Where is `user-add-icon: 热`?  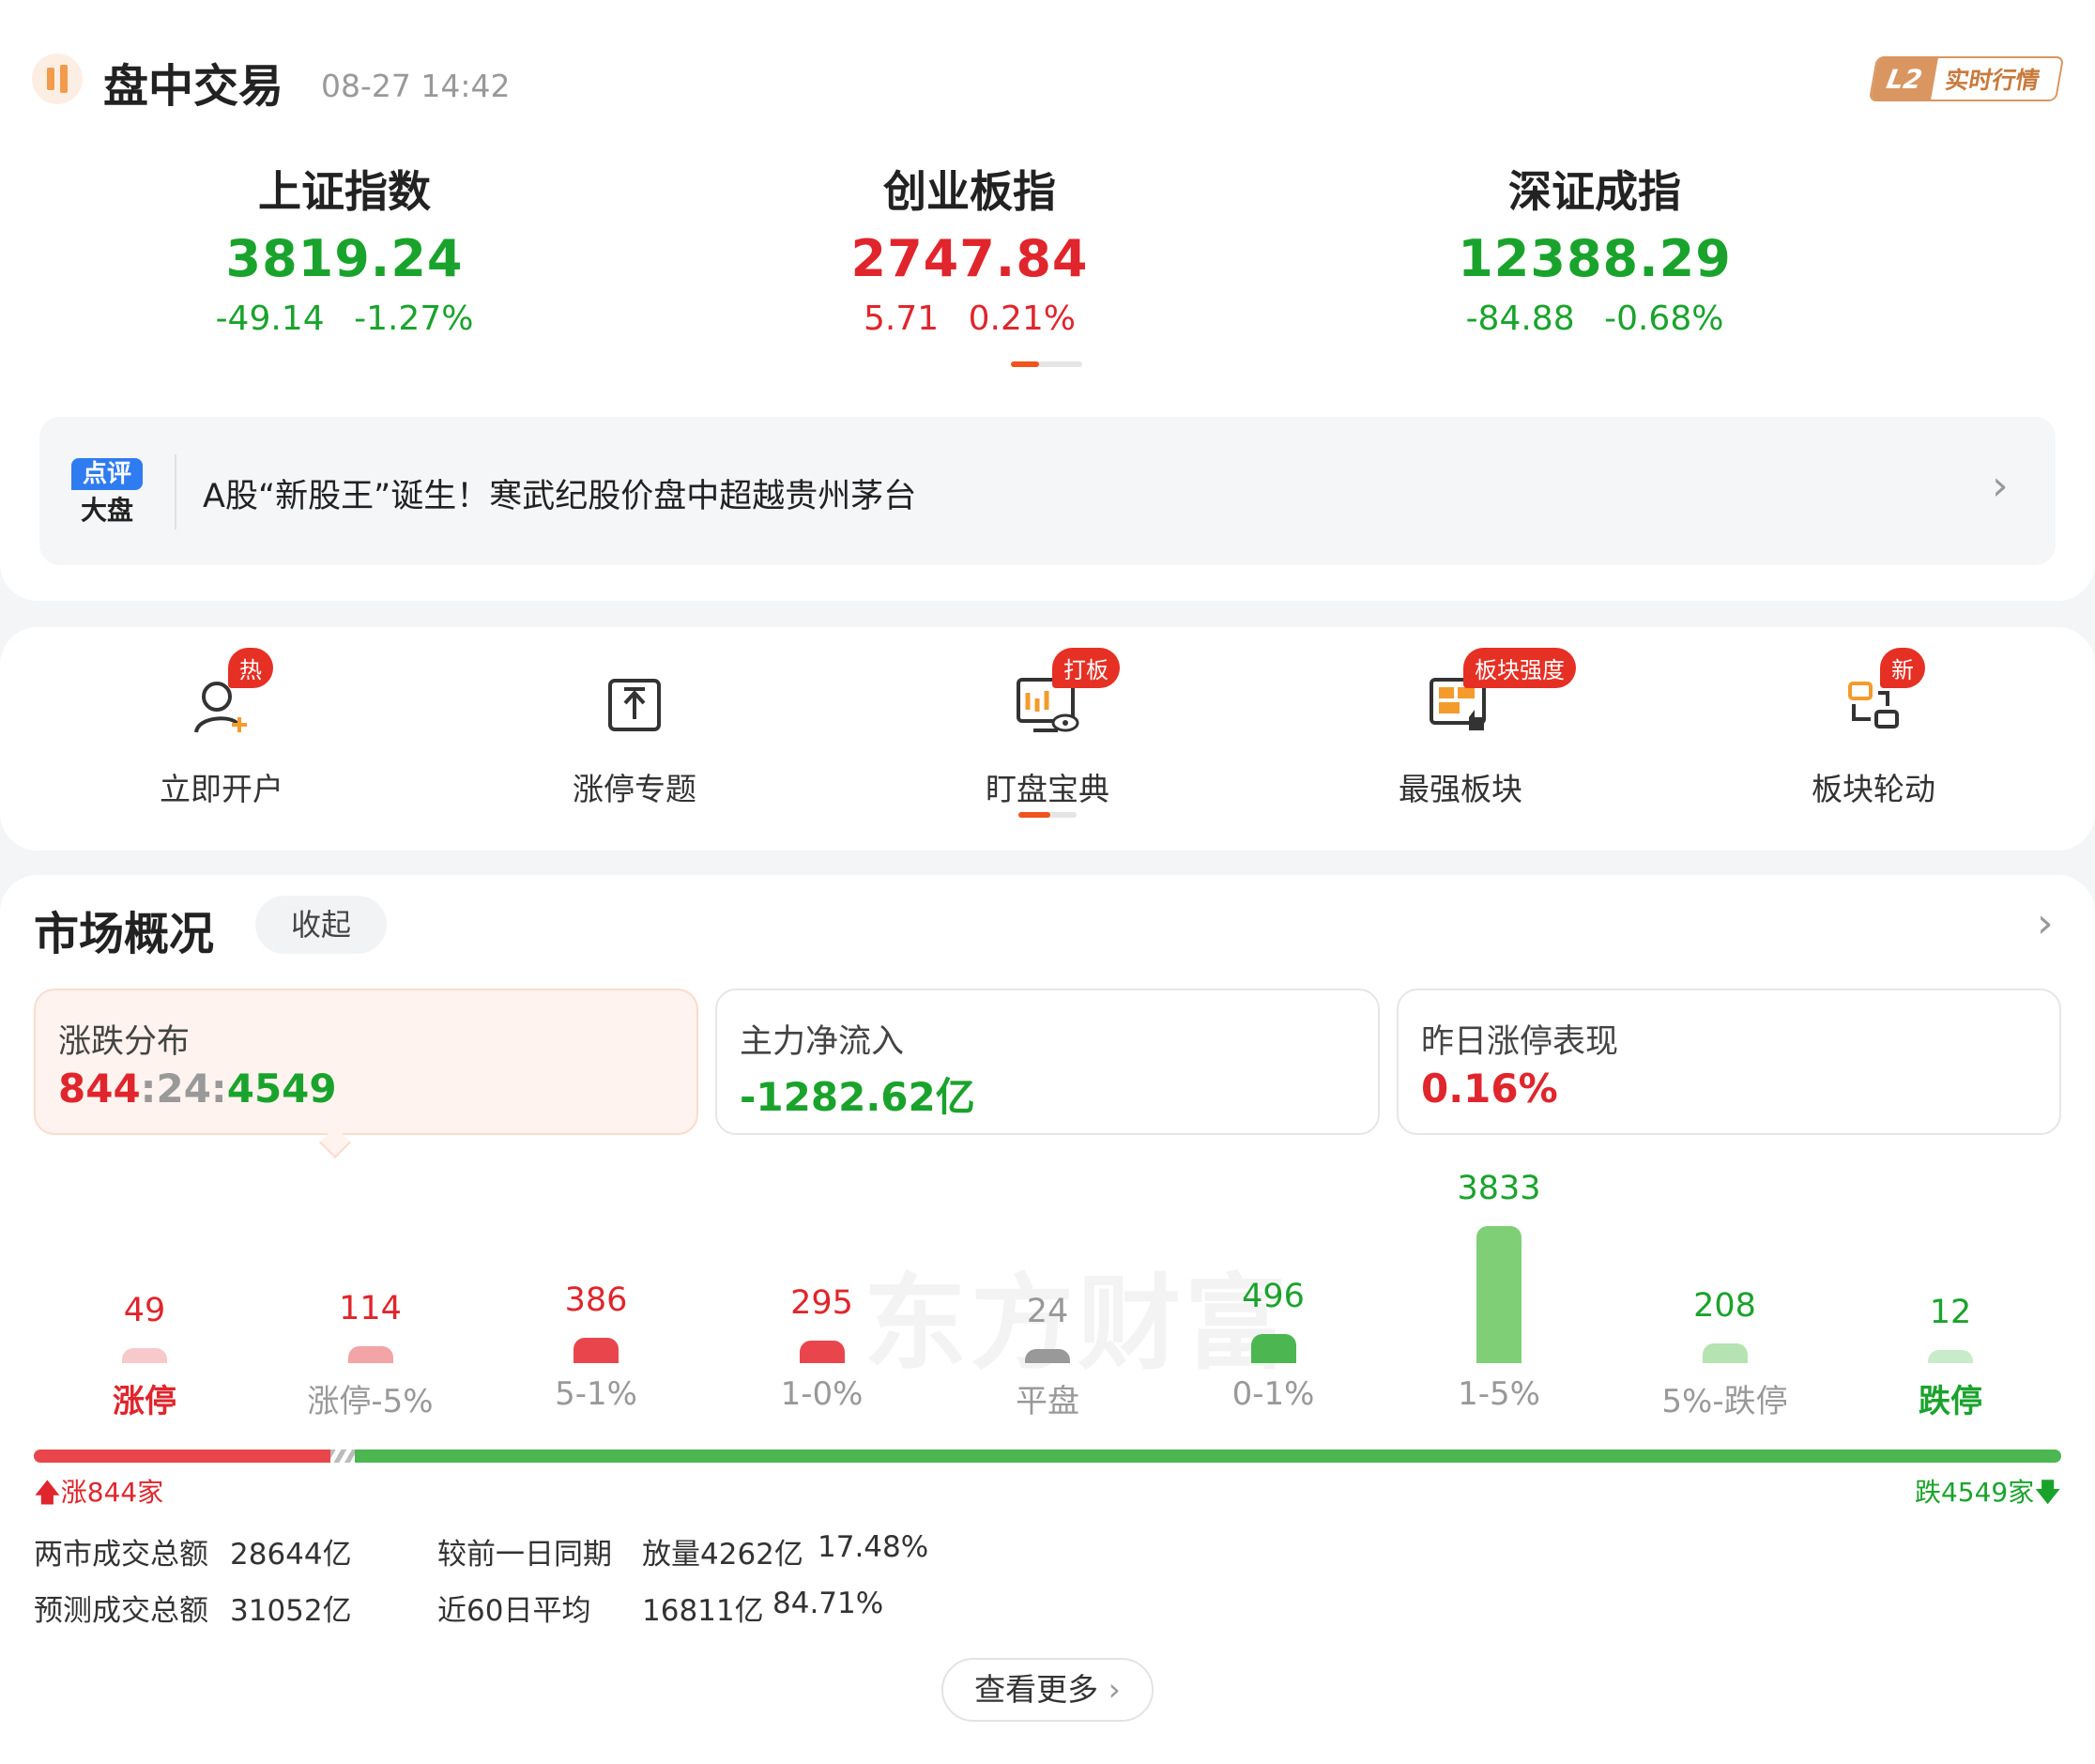
user-add-icon: 热 is located at coordinates (231, 693).